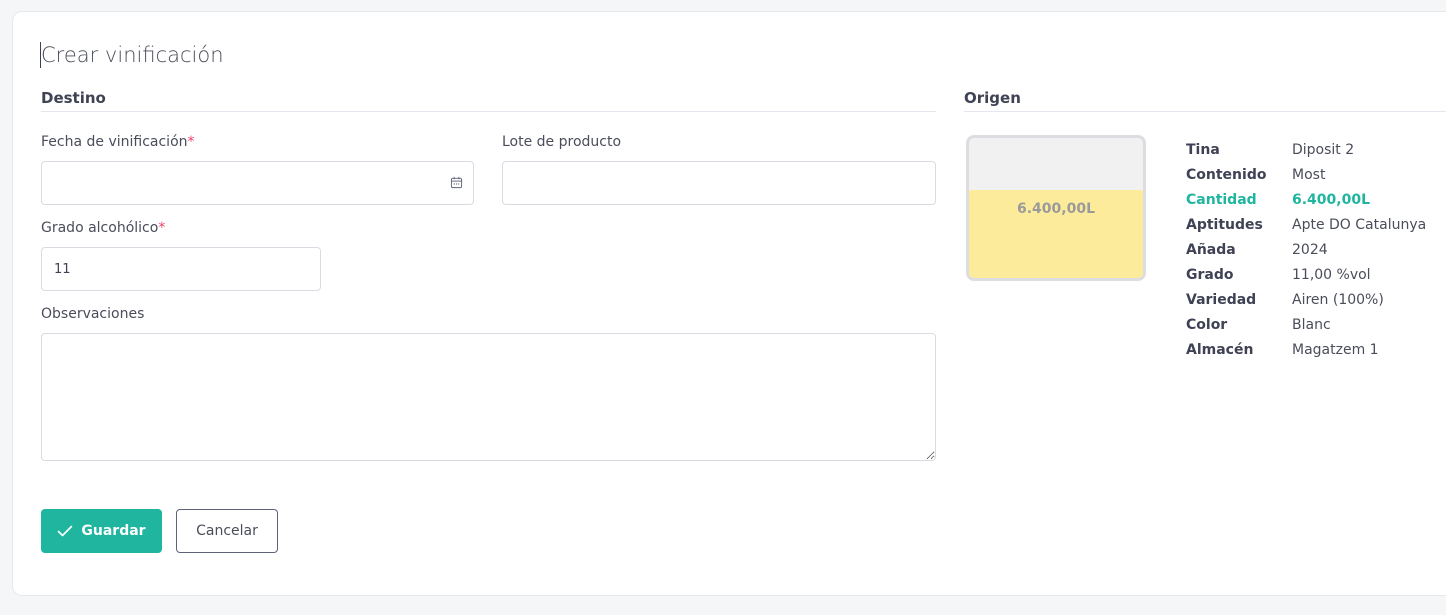 The width and height of the screenshot is (1446, 615). What do you see at coordinates (1331, 199) in the screenshot?
I see `detail-value: 6.400,00L` at bounding box center [1331, 199].